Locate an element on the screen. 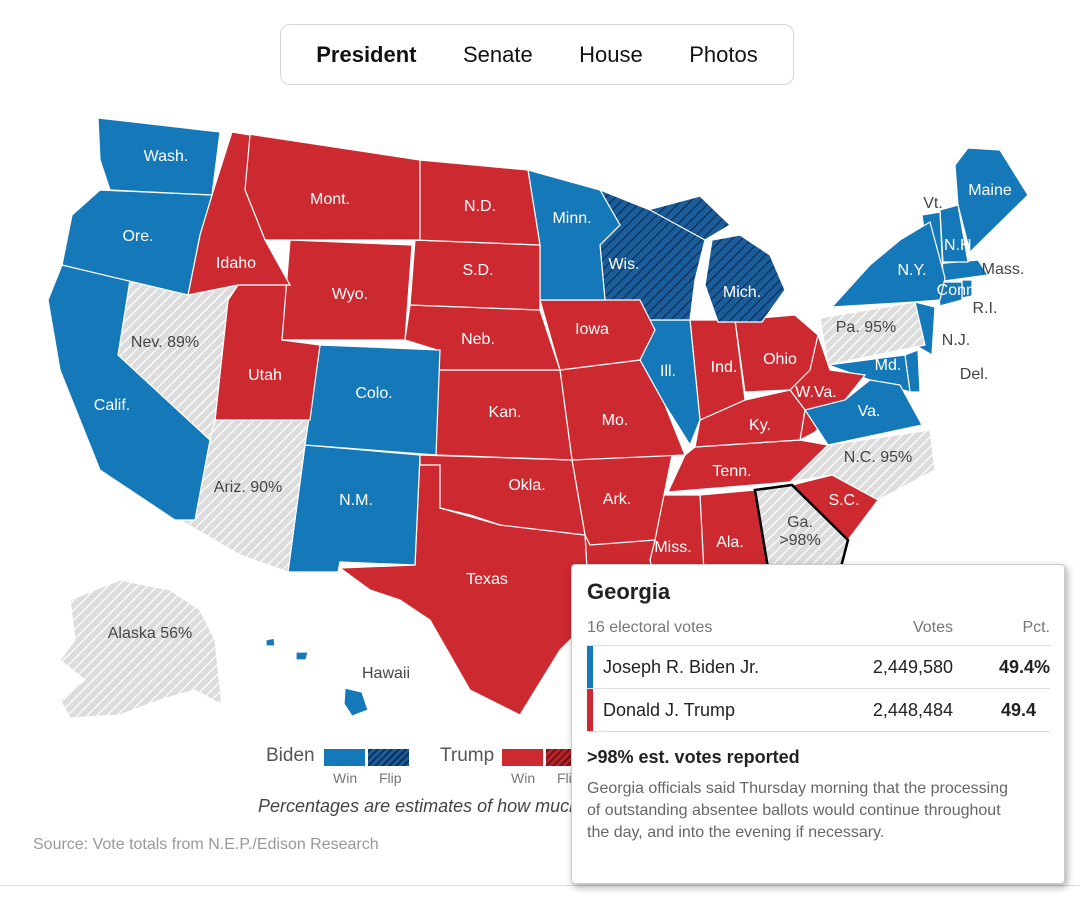 This screenshot has height=901, width=1080. state-label-ma: Mass. is located at coordinates (1003, 269).